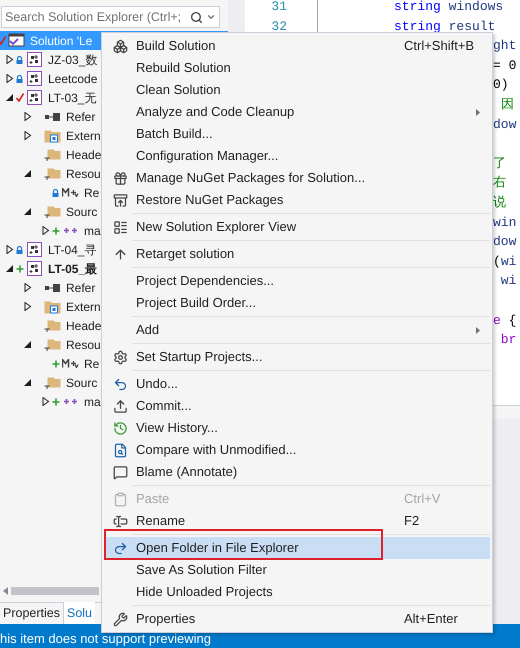  Describe the element at coordinates (508, 281) in the screenshot. I see `code-line: wi` at that location.